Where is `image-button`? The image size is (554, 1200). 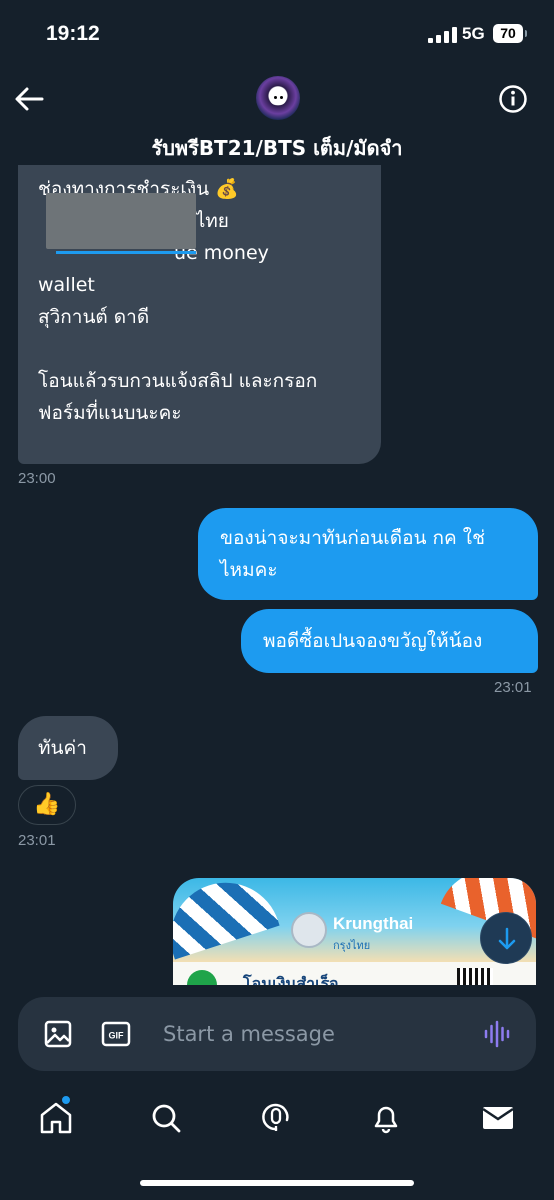
image-button is located at coordinates (58, 1034).